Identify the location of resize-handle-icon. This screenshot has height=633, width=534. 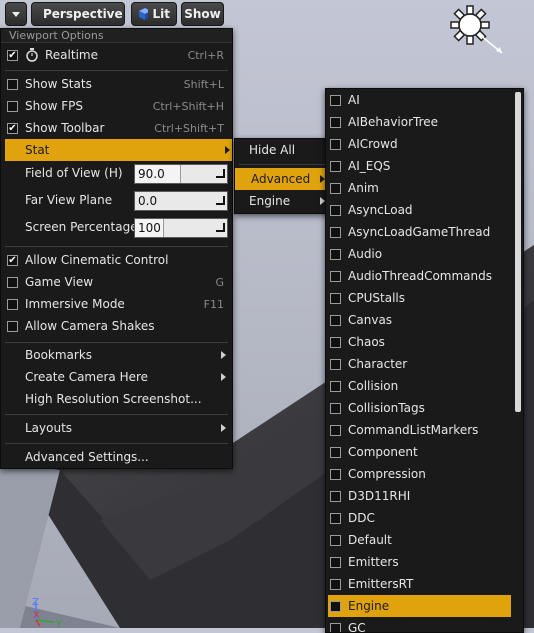
(220, 173).